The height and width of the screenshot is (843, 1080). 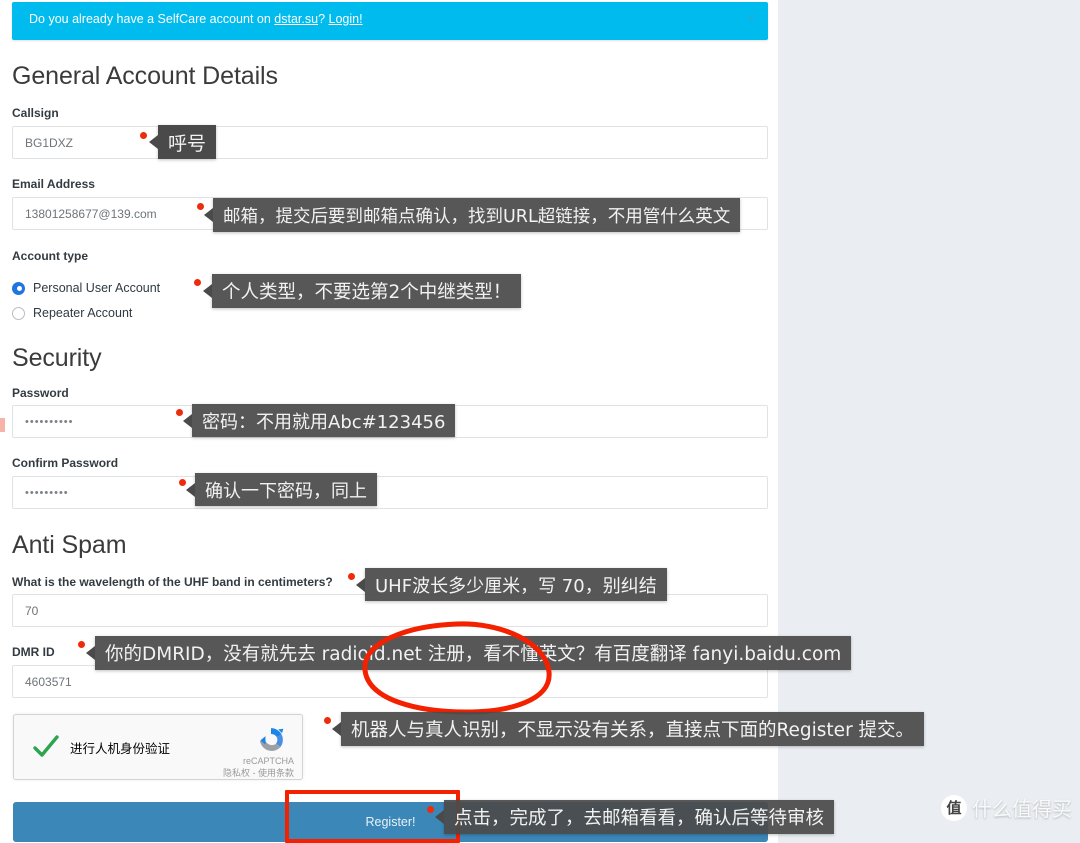 What do you see at coordinates (120, 749) in the screenshot?
I see `recaptcha-label: 进行人机身份验证` at bounding box center [120, 749].